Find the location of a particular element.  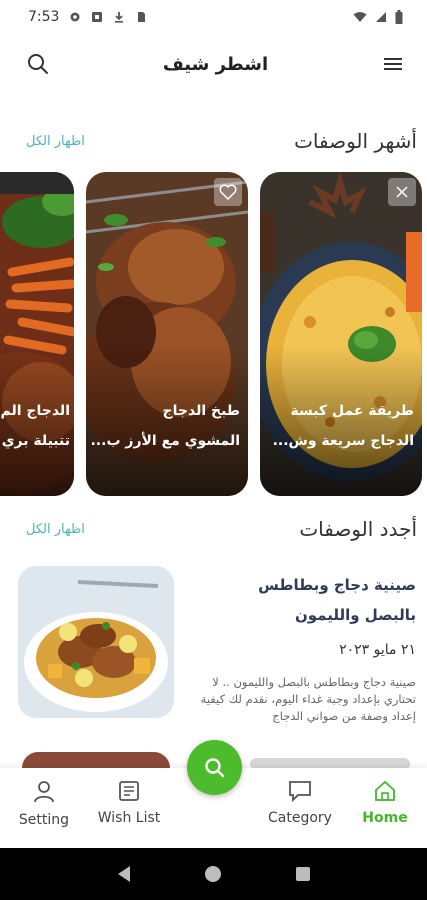

app-bar: اشطر شيف is located at coordinates (213, 64).